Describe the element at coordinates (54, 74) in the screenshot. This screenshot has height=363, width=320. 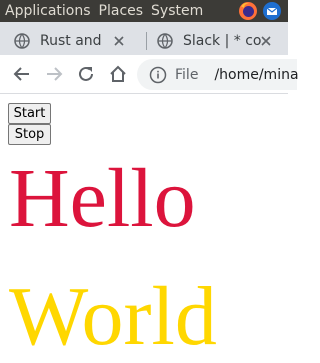
I see `forward-arrow-icon` at that location.